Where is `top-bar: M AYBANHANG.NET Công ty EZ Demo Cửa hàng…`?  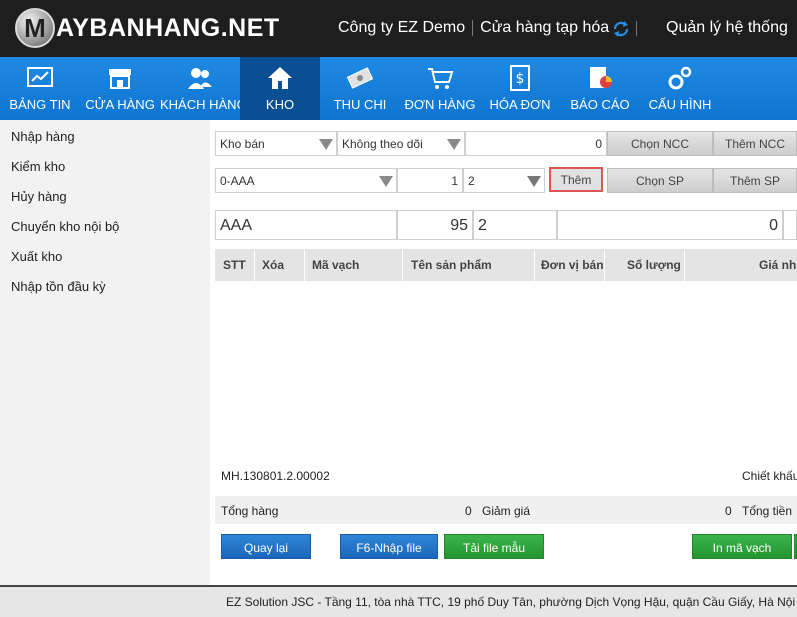 top-bar: M AYBANHANG.NET Công ty EZ Demo Cửa hàng… is located at coordinates (398, 28).